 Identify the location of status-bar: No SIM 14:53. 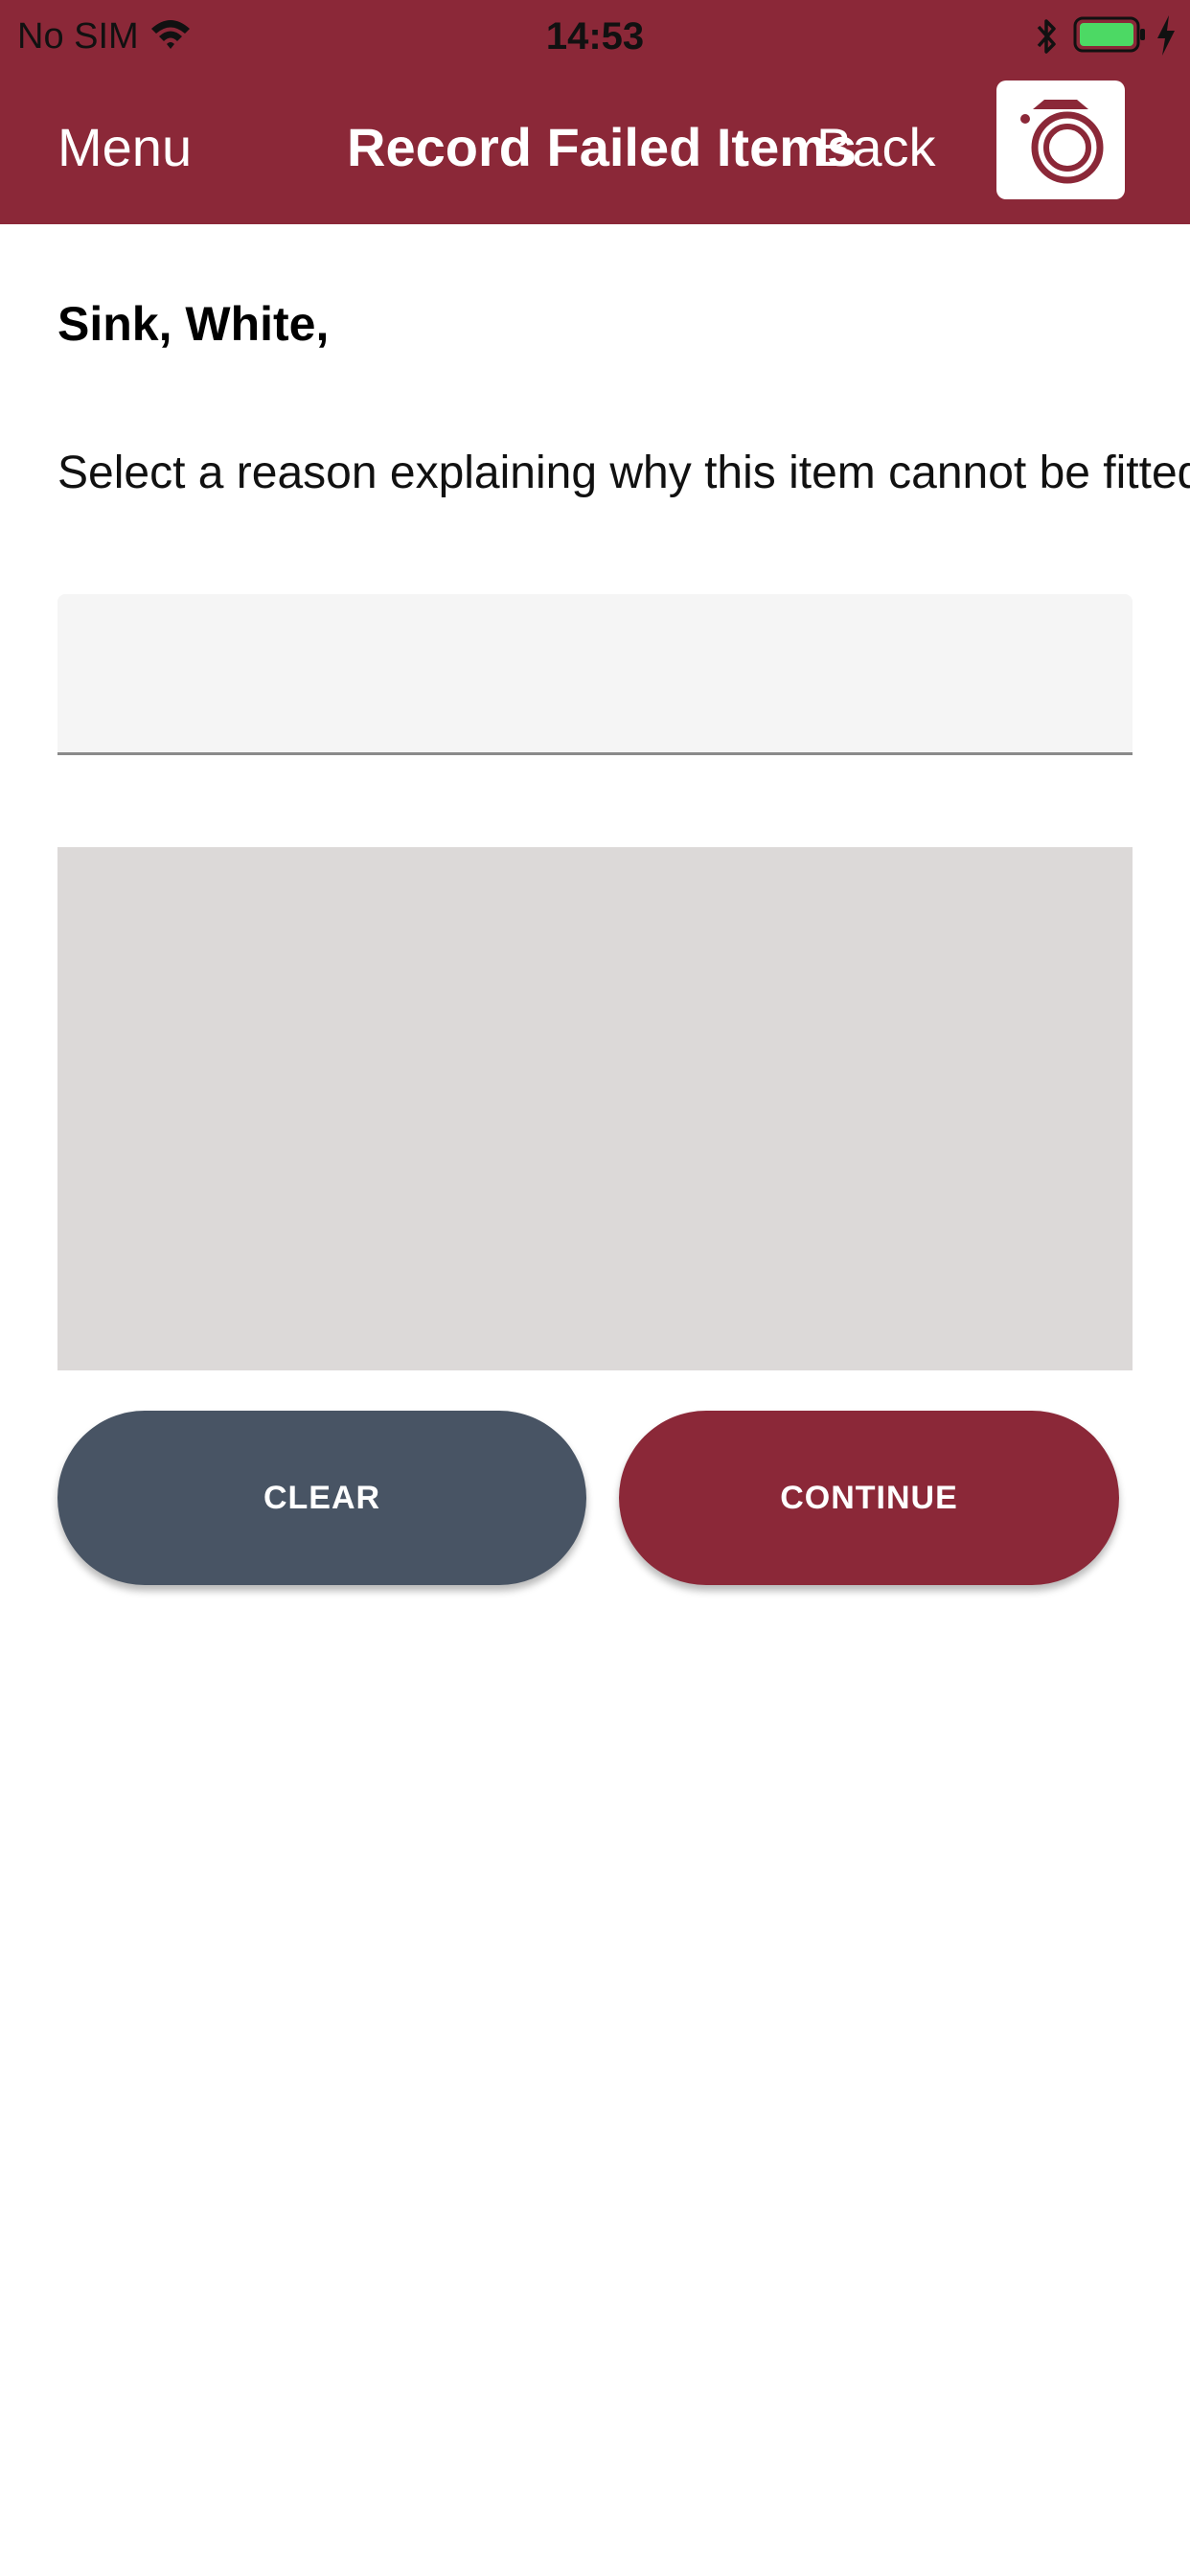
(595, 36).